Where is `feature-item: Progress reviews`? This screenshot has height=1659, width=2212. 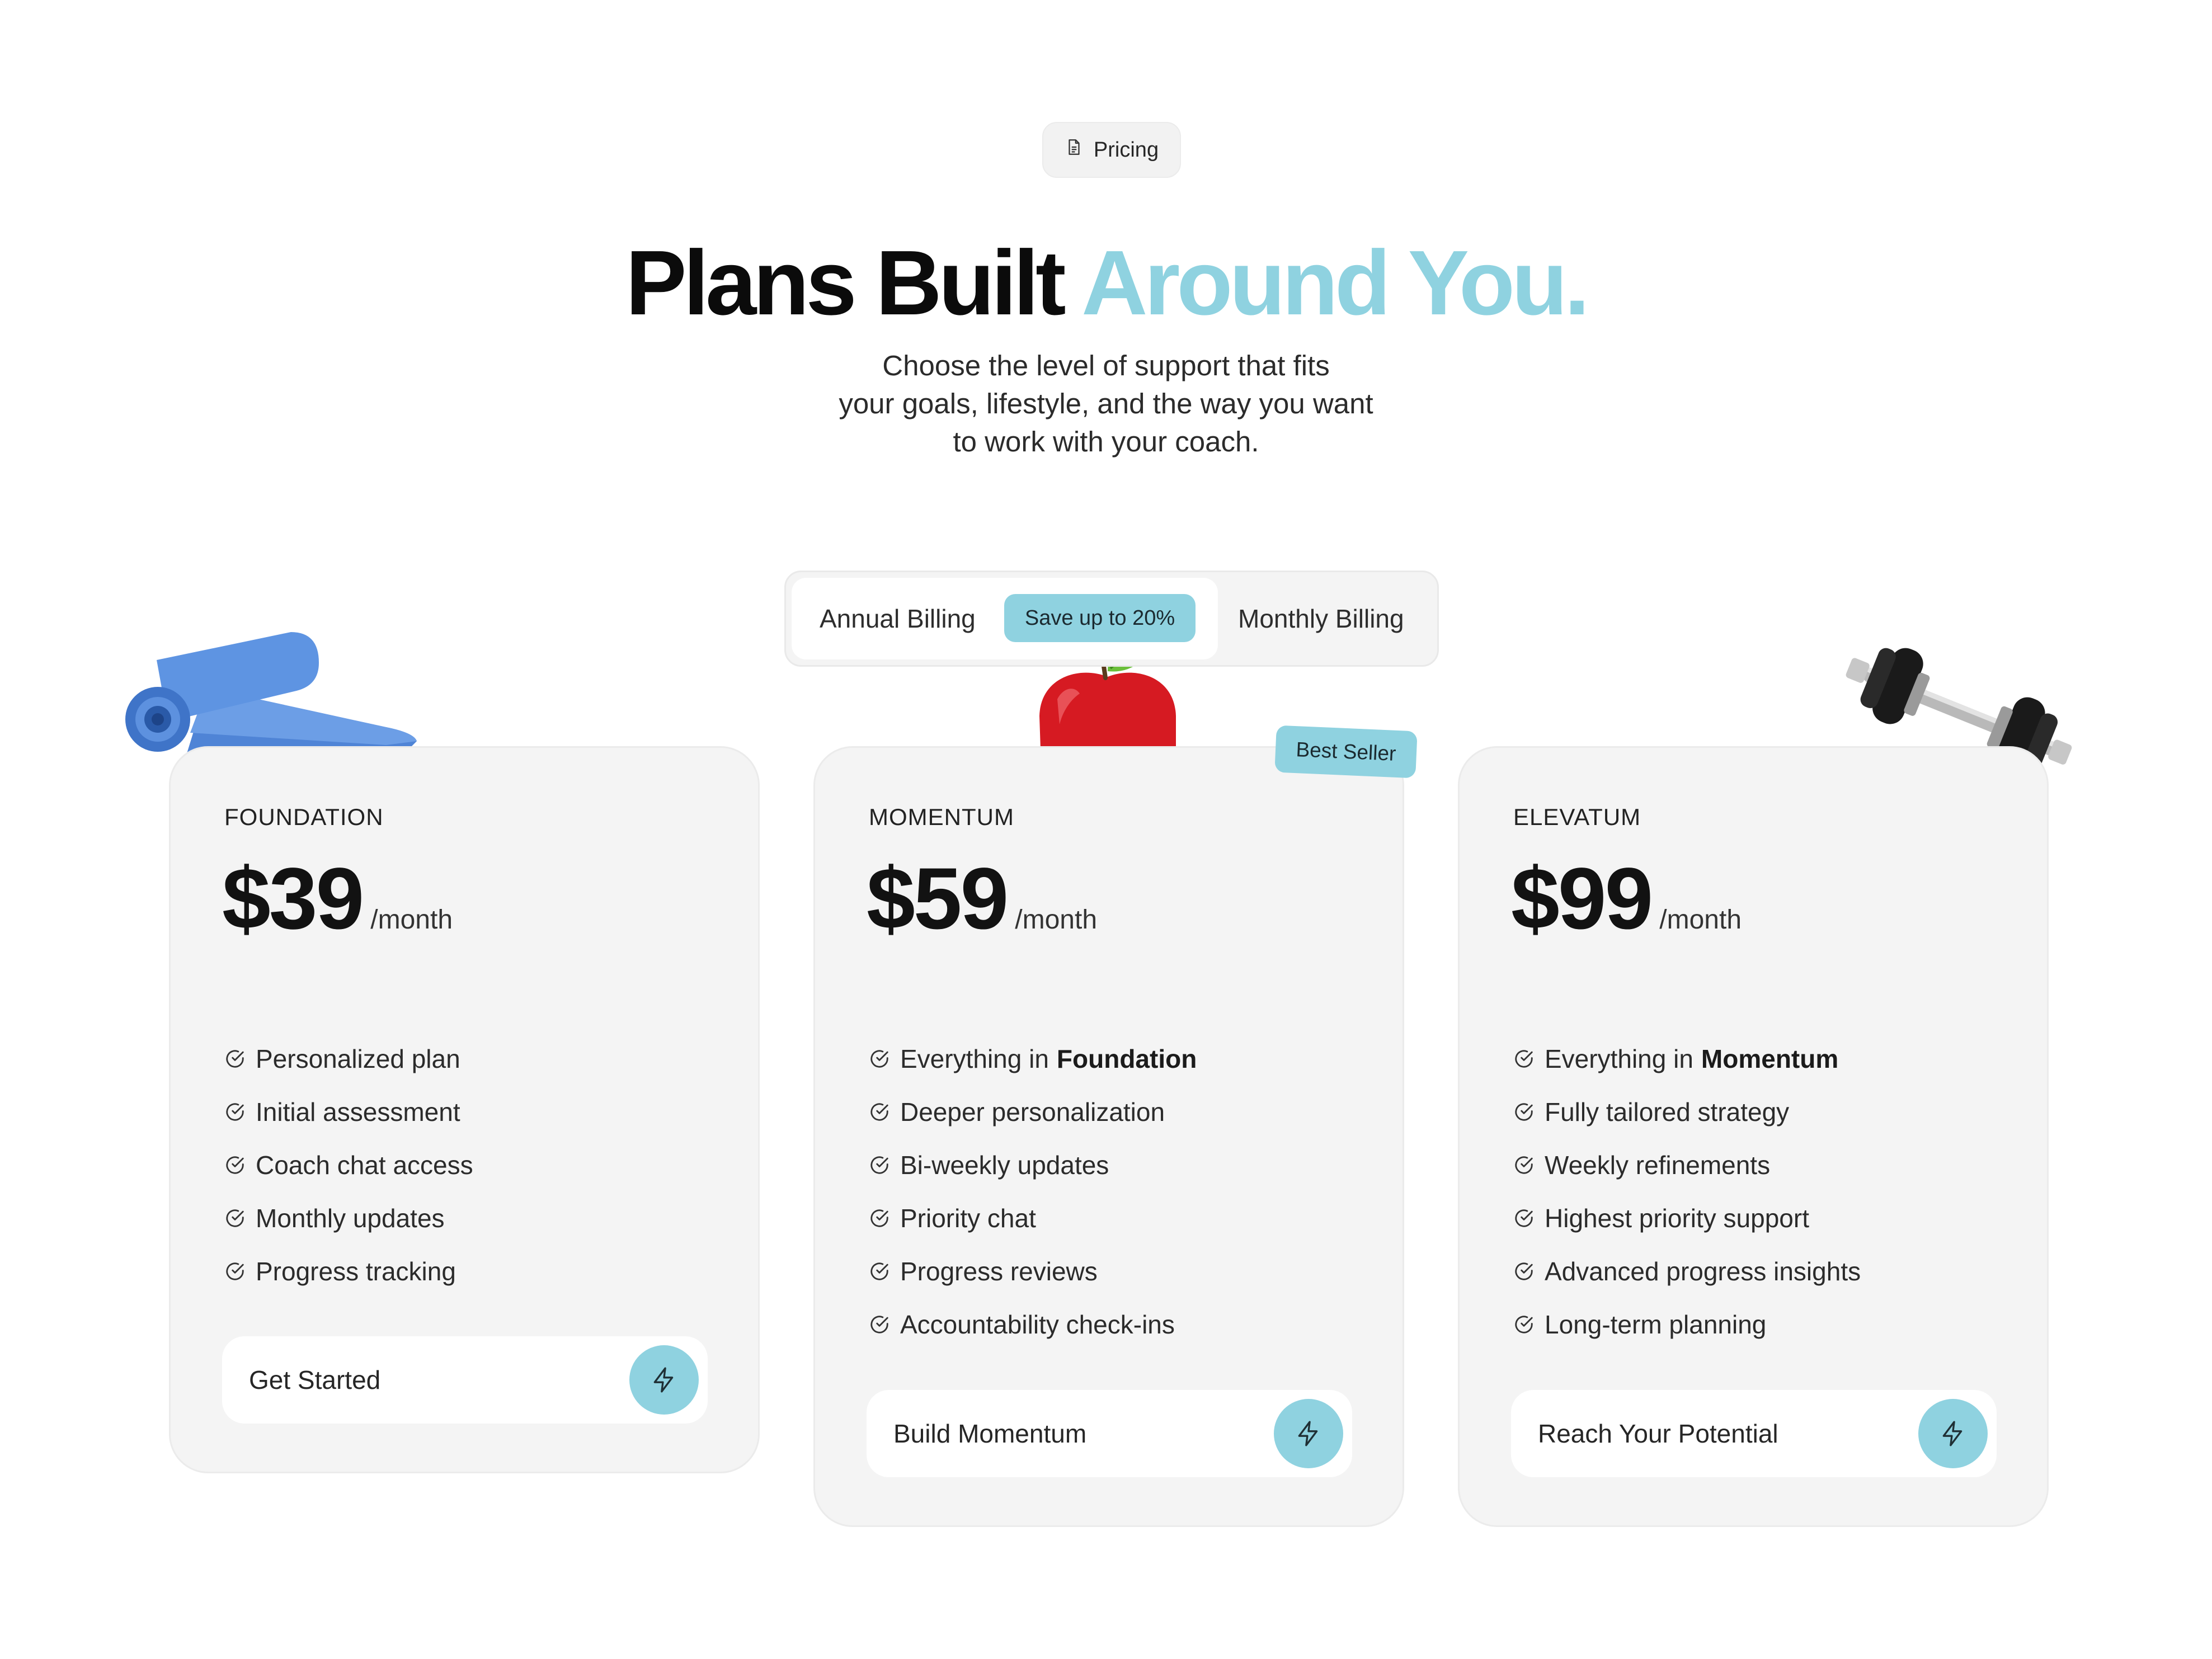 feature-item: Progress reviews is located at coordinates (1033, 1271).